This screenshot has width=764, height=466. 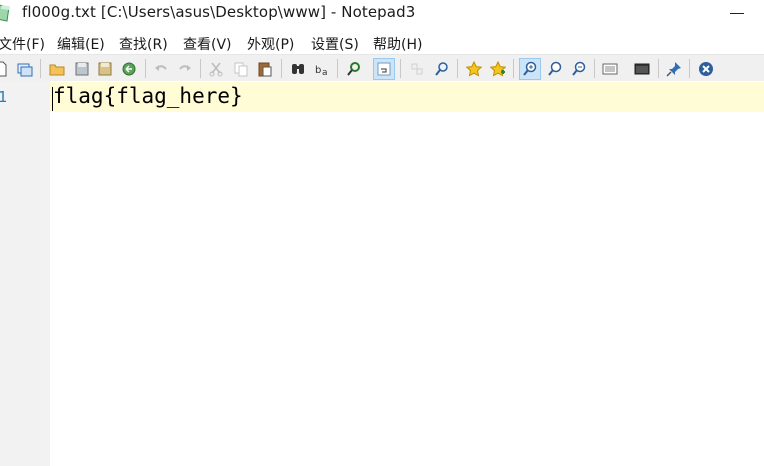 I want to click on goto-icon, so click(x=354, y=69).